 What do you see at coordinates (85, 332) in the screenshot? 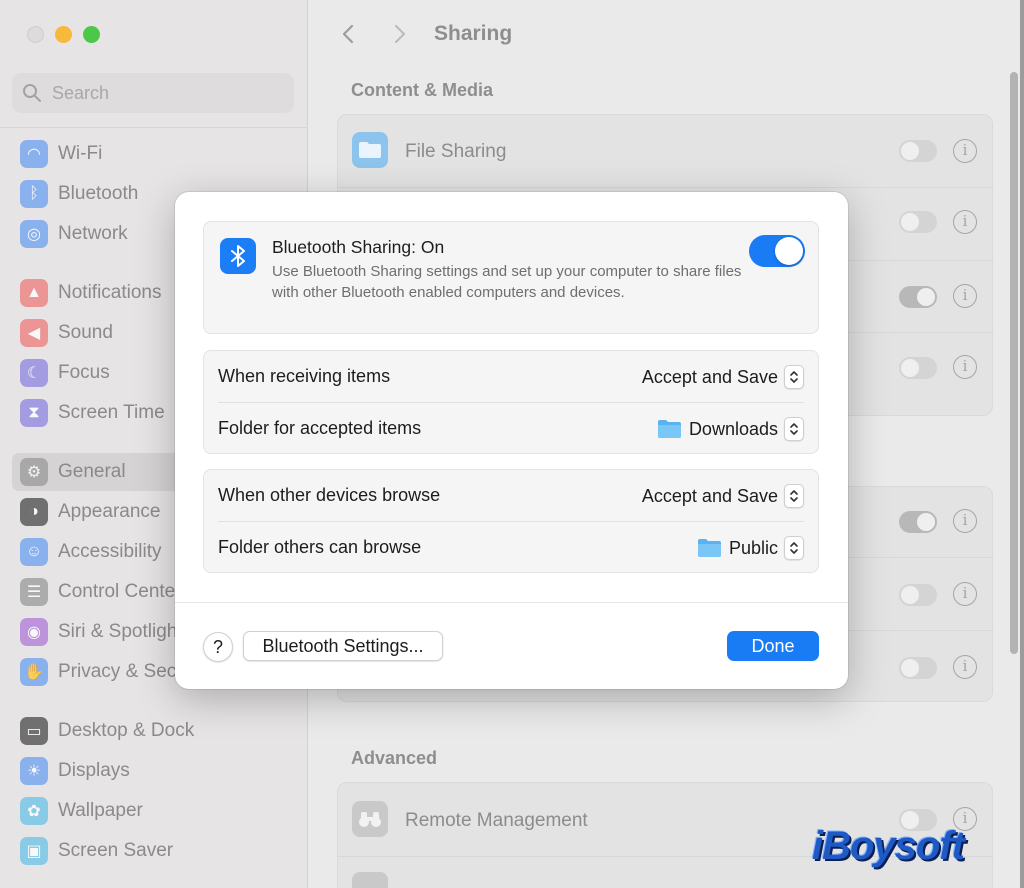
I see `sidebar-item-label: Sound` at bounding box center [85, 332].